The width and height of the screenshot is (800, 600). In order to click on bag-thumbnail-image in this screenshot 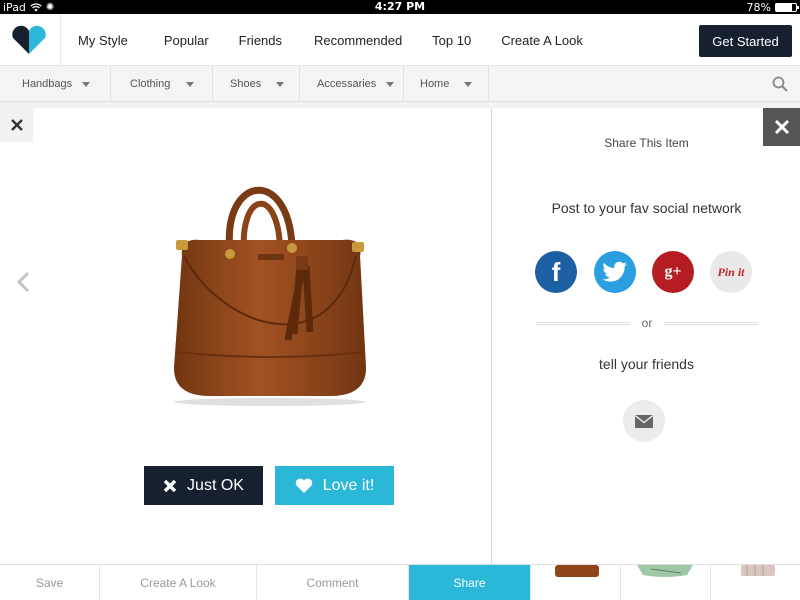, I will do `click(758, 570)`.